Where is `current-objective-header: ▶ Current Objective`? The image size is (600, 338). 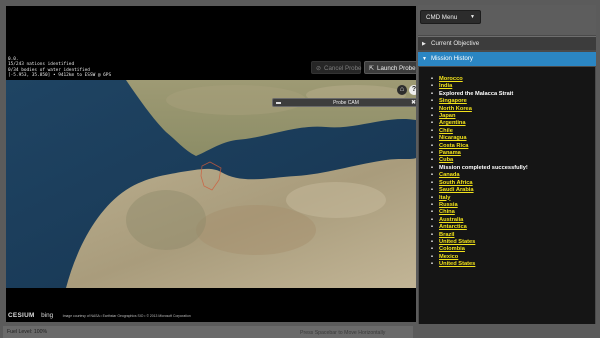 current-objective-header: ▶ Current Objective is located at coordinates (507, 43).